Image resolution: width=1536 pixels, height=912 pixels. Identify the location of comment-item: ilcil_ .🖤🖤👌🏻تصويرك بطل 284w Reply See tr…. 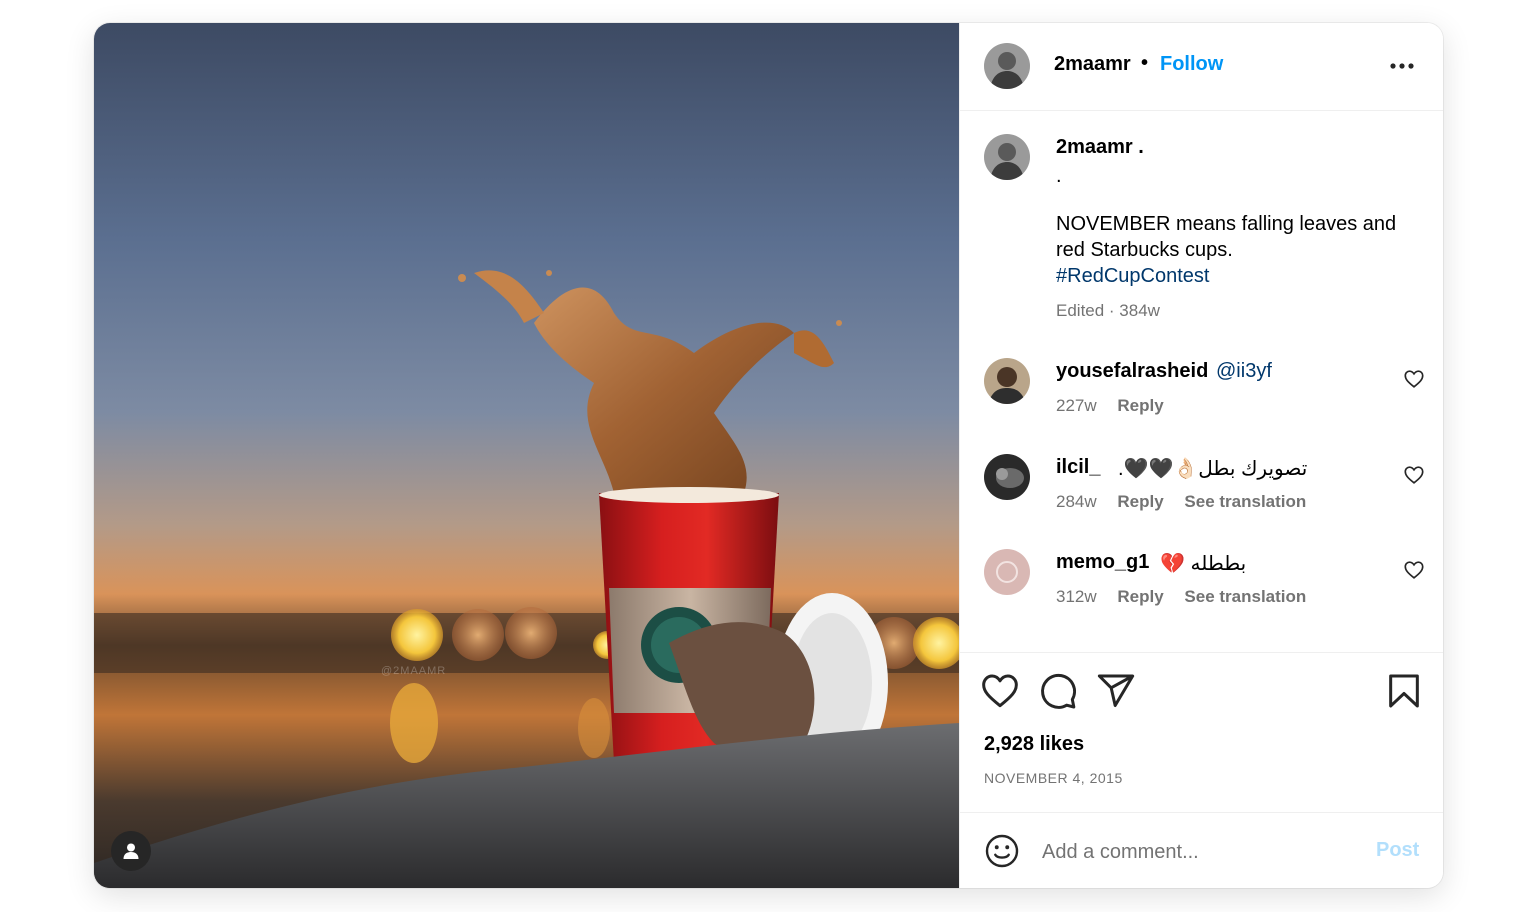
(1201, 499).